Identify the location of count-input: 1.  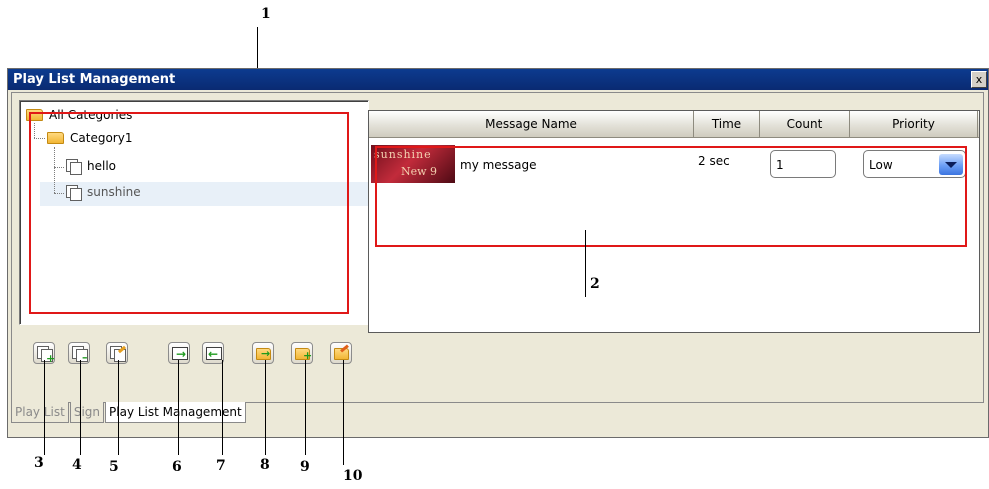
(803, 164).